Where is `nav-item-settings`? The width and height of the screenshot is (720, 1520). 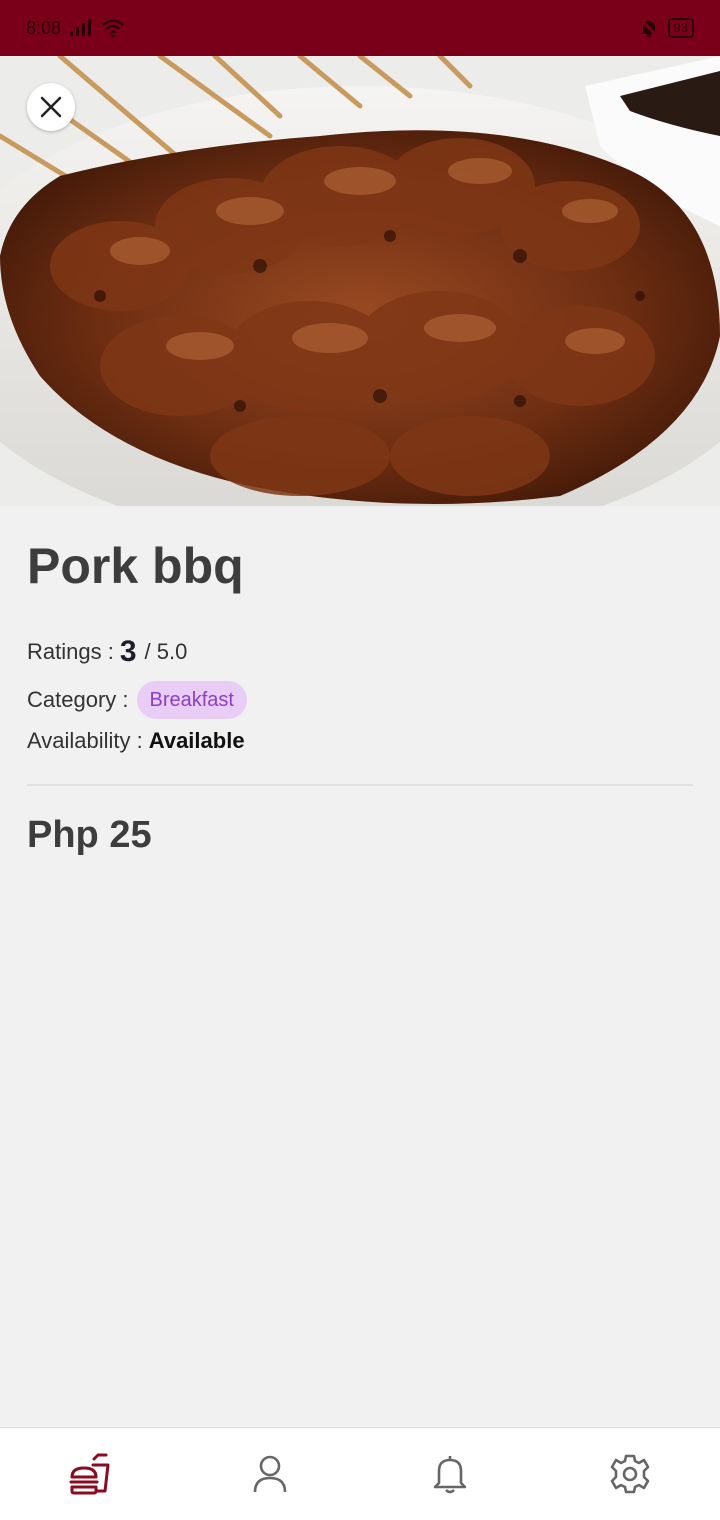
nav-item-settings is located at coordinates (630, 1474).